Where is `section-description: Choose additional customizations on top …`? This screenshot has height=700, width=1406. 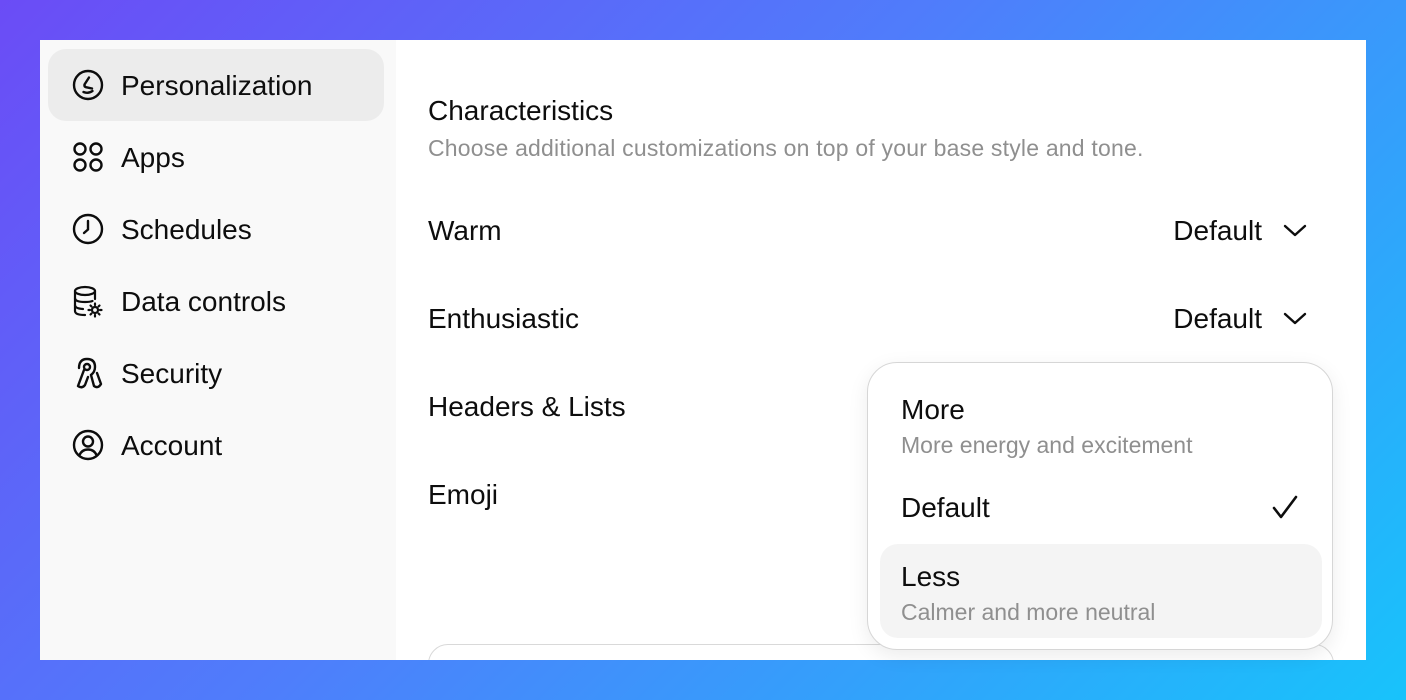
section-description: Choose additional customizations on top … is located at coordinates (786, 148).